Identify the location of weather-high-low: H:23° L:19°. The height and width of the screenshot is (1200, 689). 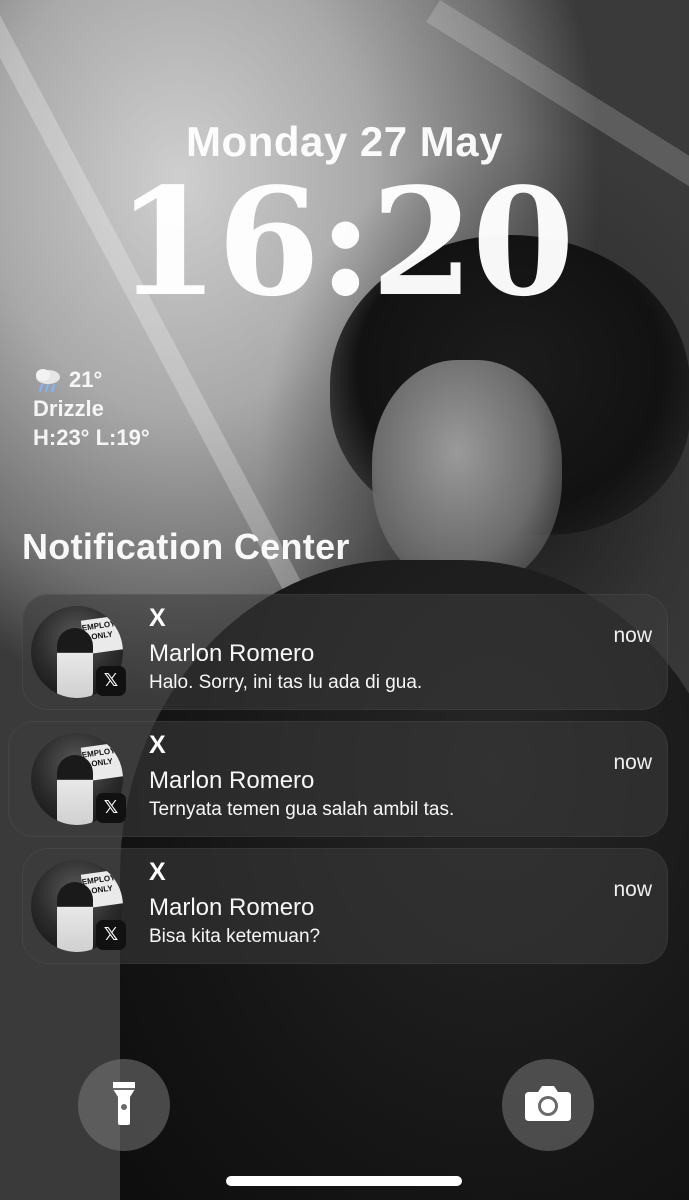
(91, 437).